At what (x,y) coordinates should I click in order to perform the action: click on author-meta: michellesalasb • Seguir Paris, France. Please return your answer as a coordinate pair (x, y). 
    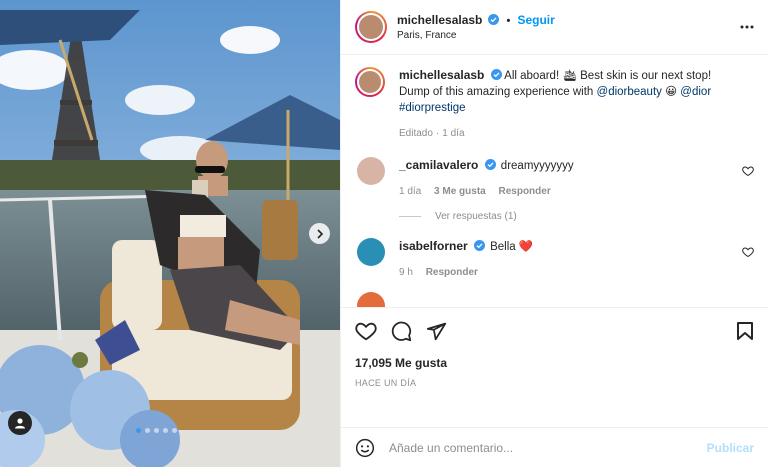
    Looking at the image, I should click on (476, 27).